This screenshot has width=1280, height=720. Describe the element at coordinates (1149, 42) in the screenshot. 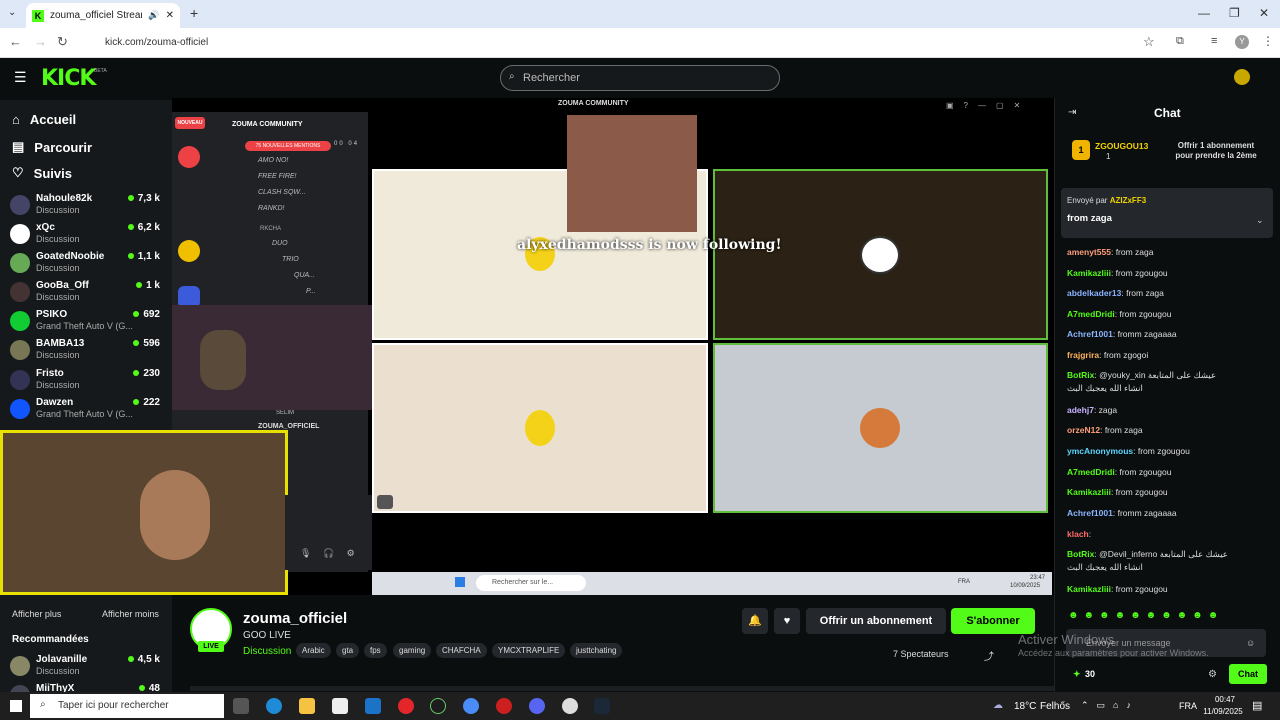

I see `bookmark-star-icon: ☆` at that location.